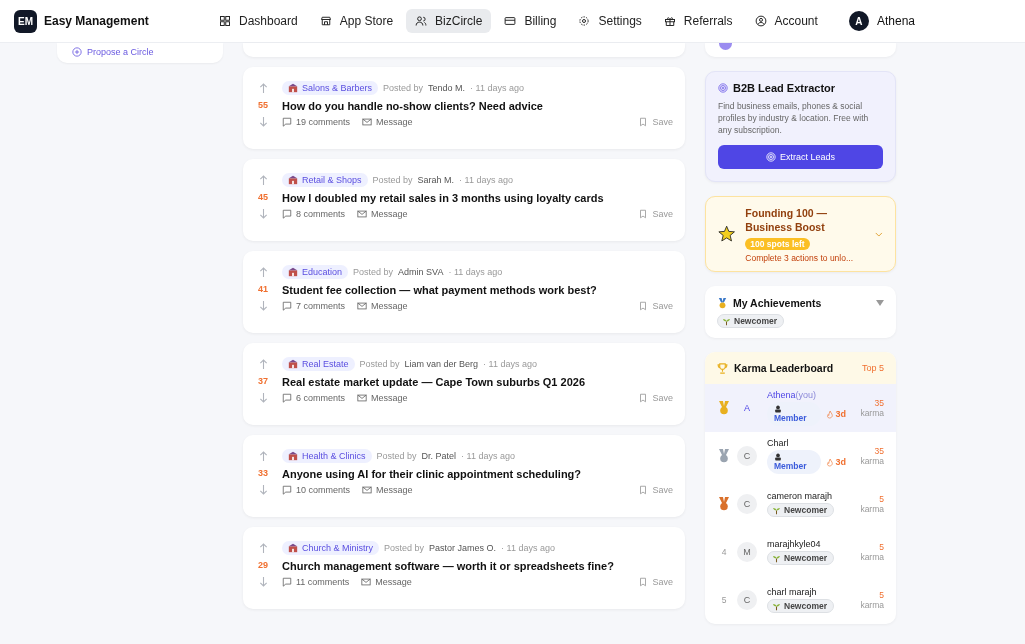 The image size is (1025, 644). Describe the element at coordinates (724, 600) in the screenshot. I see `rank-number: 5` at that location.